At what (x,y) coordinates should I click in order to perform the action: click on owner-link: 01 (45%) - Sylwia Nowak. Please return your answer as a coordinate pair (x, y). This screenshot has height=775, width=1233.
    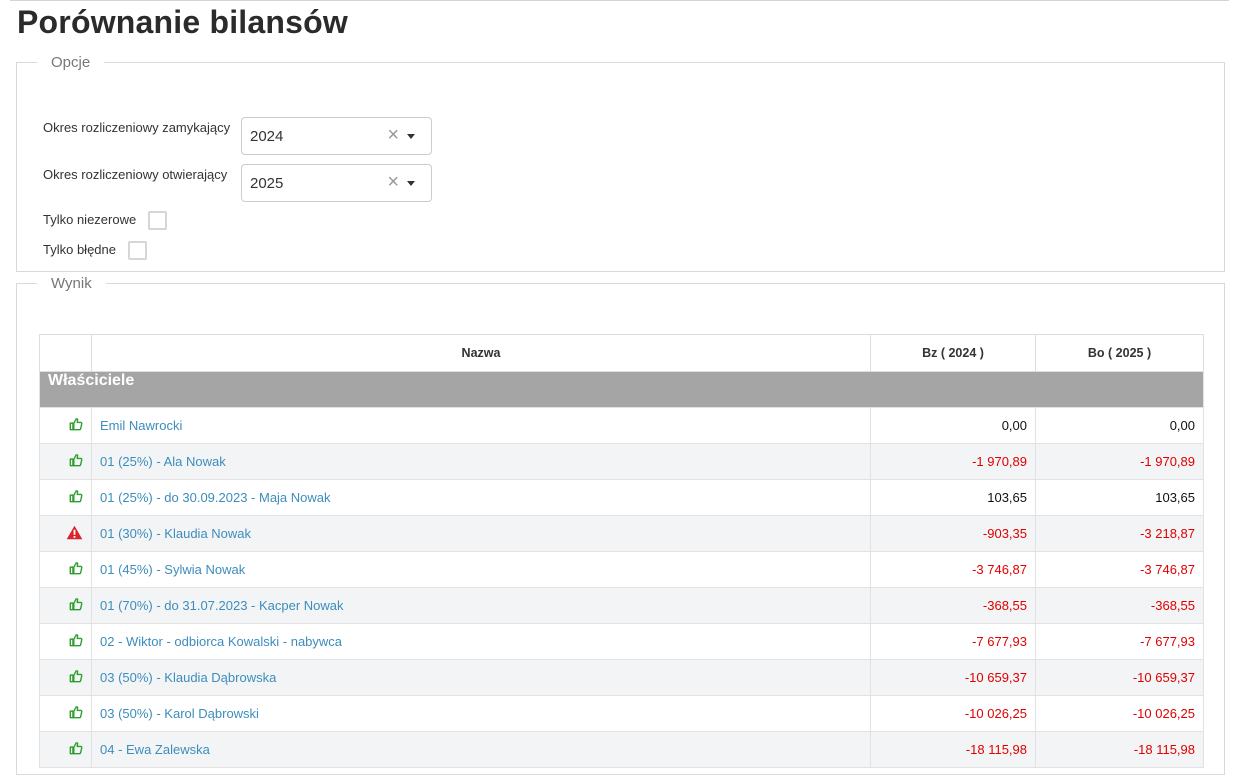
    Looking at the image, I should click on (172, 569).